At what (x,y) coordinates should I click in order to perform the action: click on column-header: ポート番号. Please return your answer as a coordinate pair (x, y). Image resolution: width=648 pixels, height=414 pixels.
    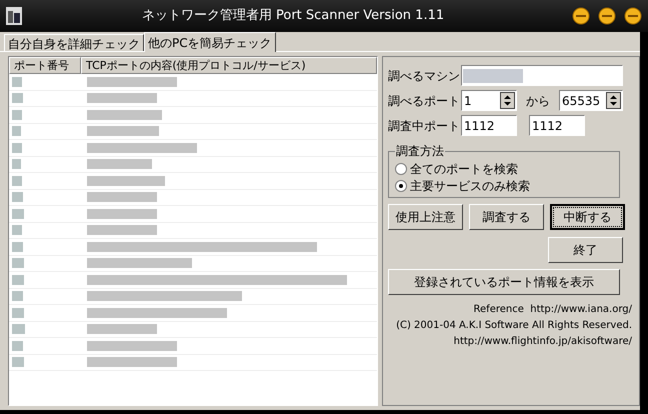
    Looking at the image, I should click on (45, 65).